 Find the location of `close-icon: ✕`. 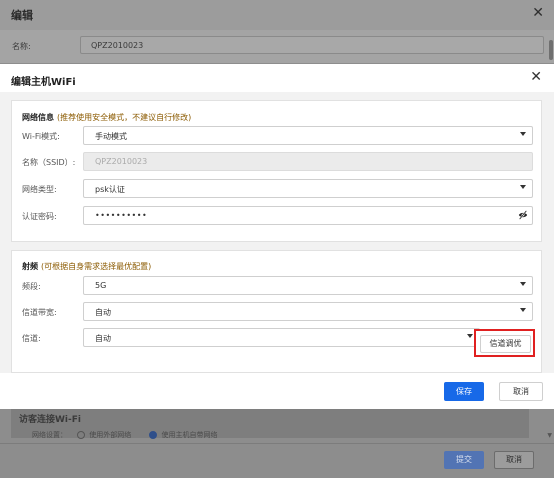

close-icon: ✕ is located at coordinates (536, 77).